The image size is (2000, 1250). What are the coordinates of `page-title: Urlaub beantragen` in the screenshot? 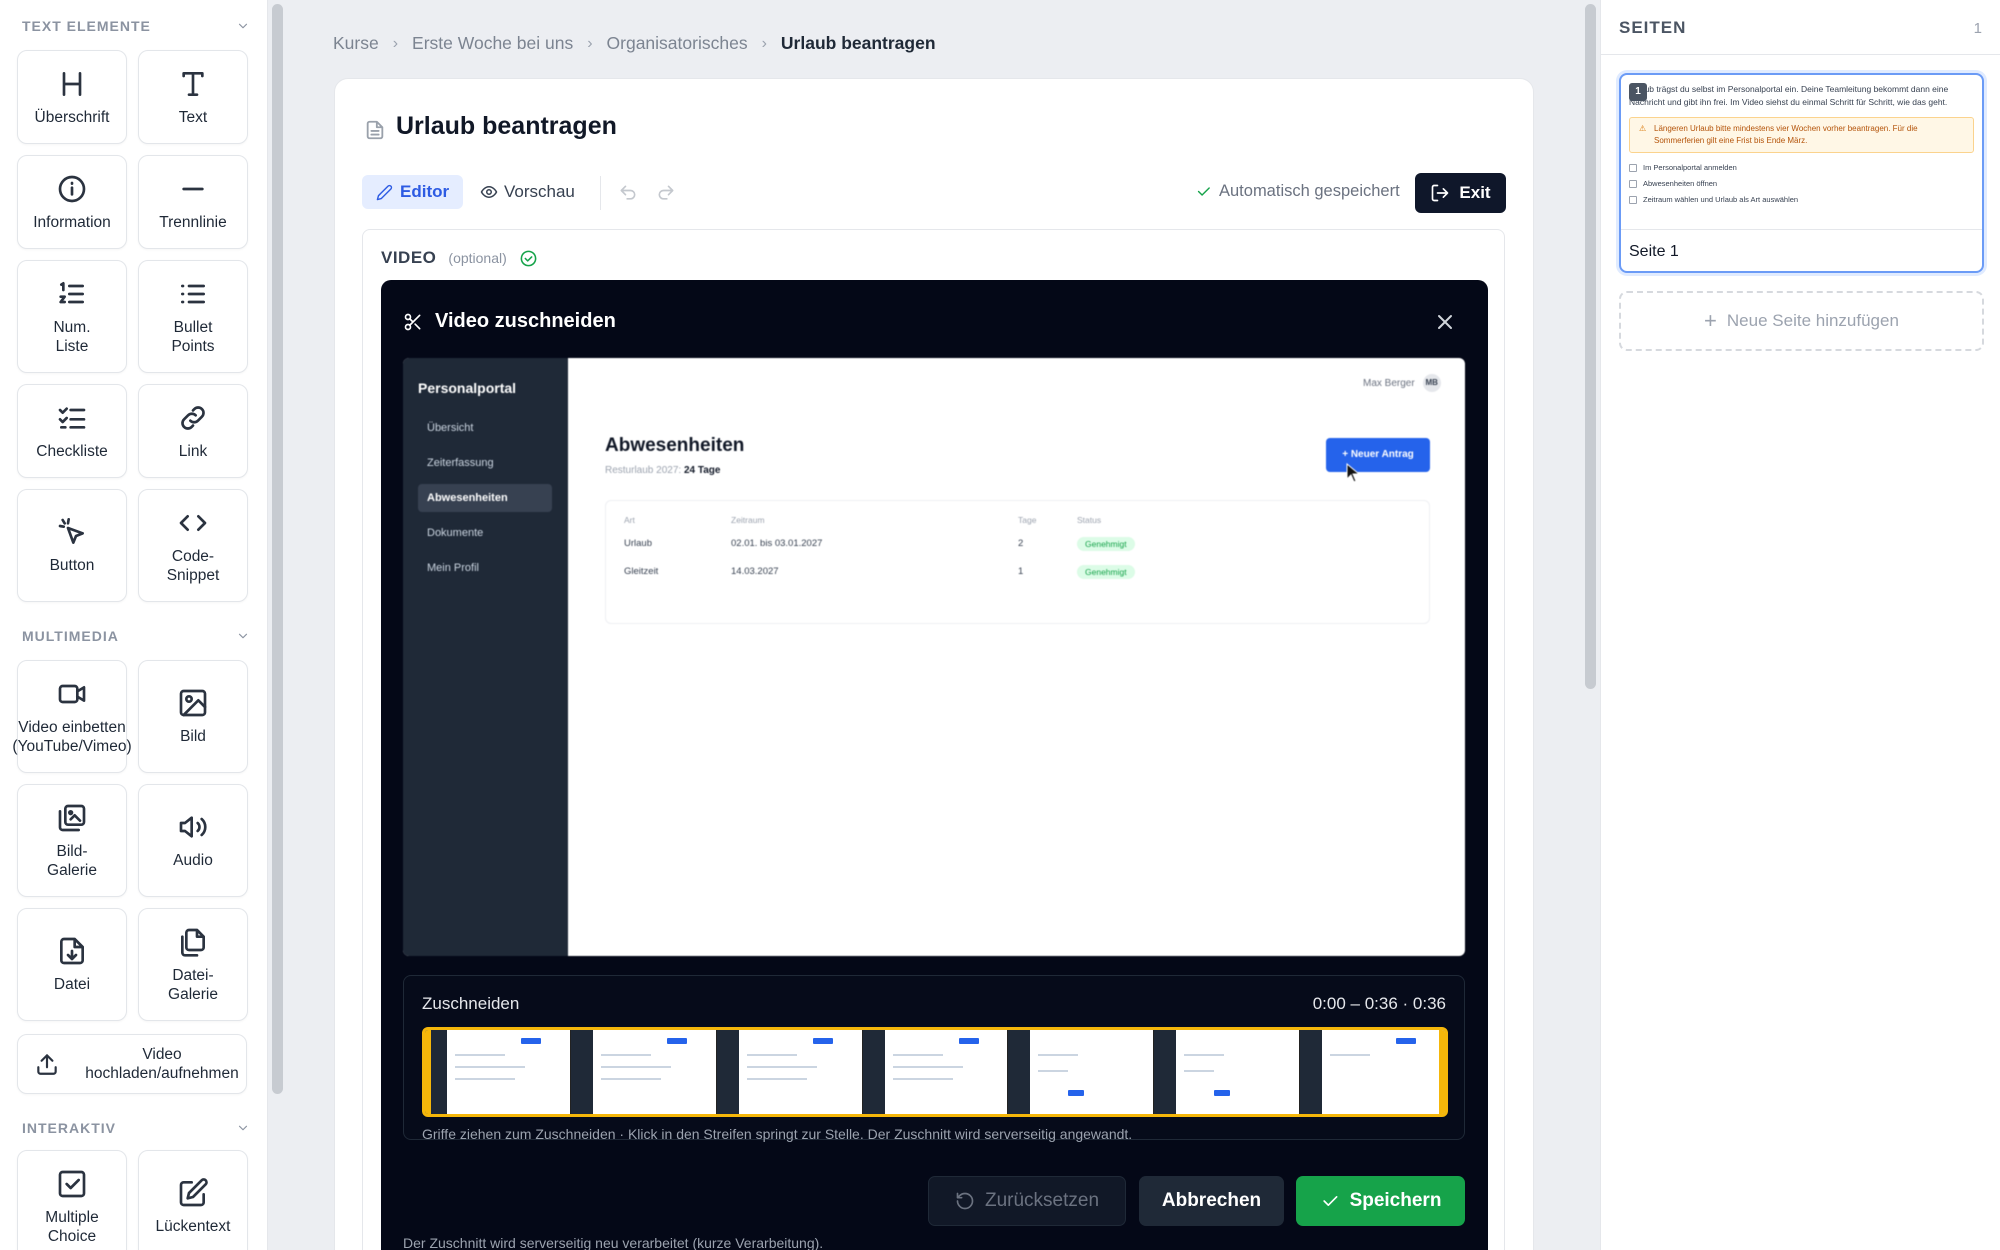 It's located at (506, 126).